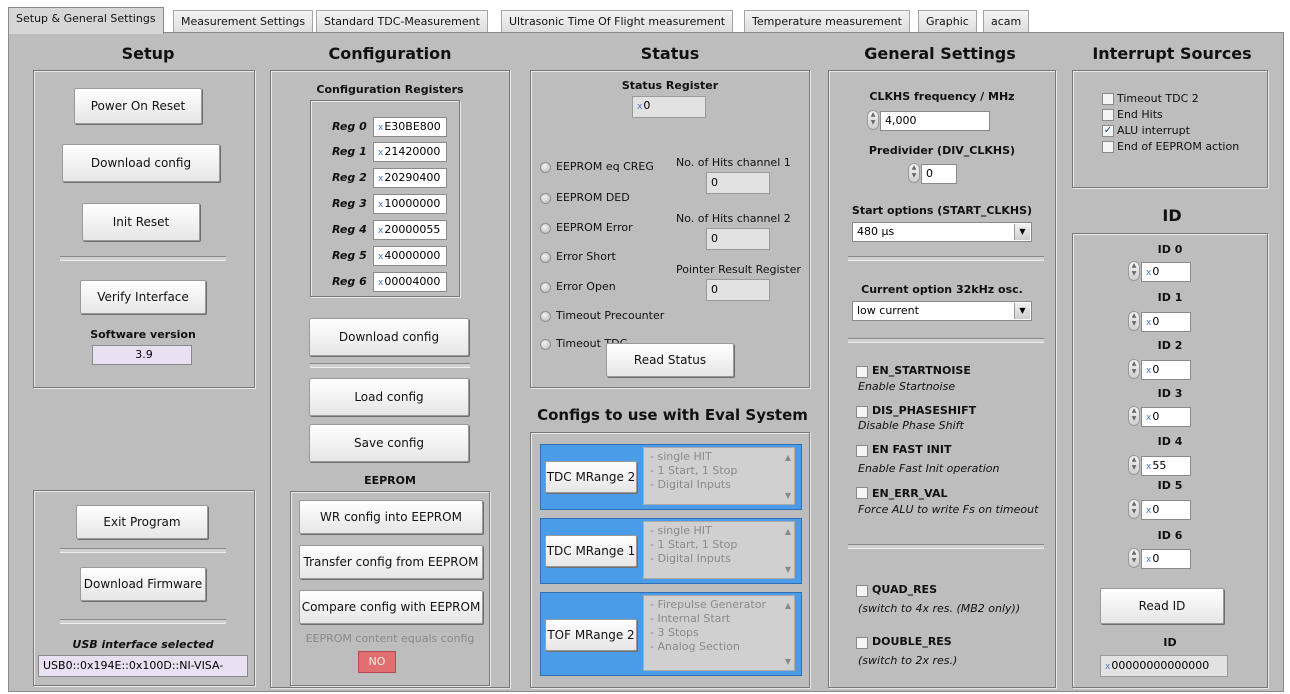  I want to click on tab-graphic: Graphic, so click(947, 21).